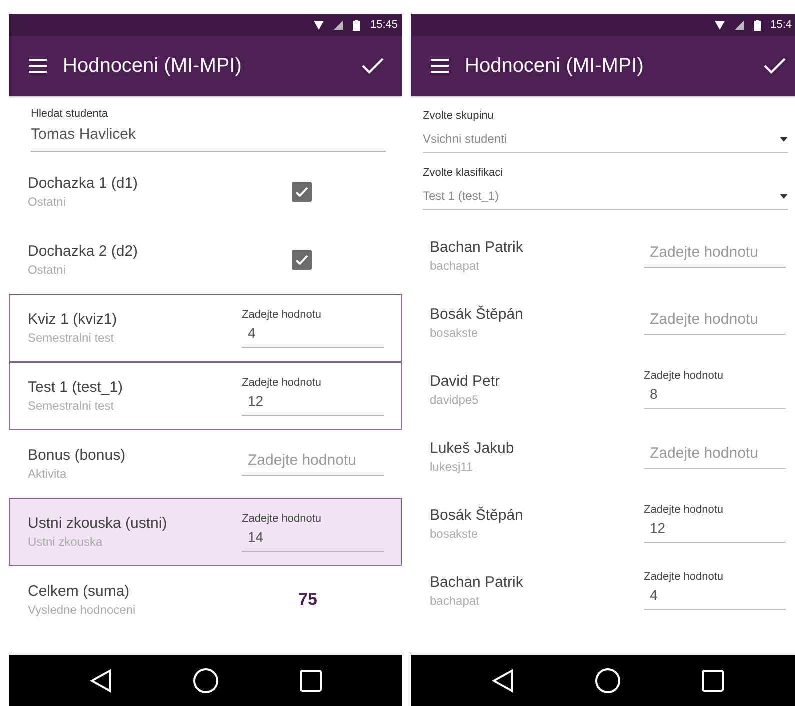 Image resolution: width=795 pixels, height=706 pixels. What do you see at coordinates (455, 399) in the screenshot?
I see `row-subtitle: davidpe5` at bounding box center [455, 399].